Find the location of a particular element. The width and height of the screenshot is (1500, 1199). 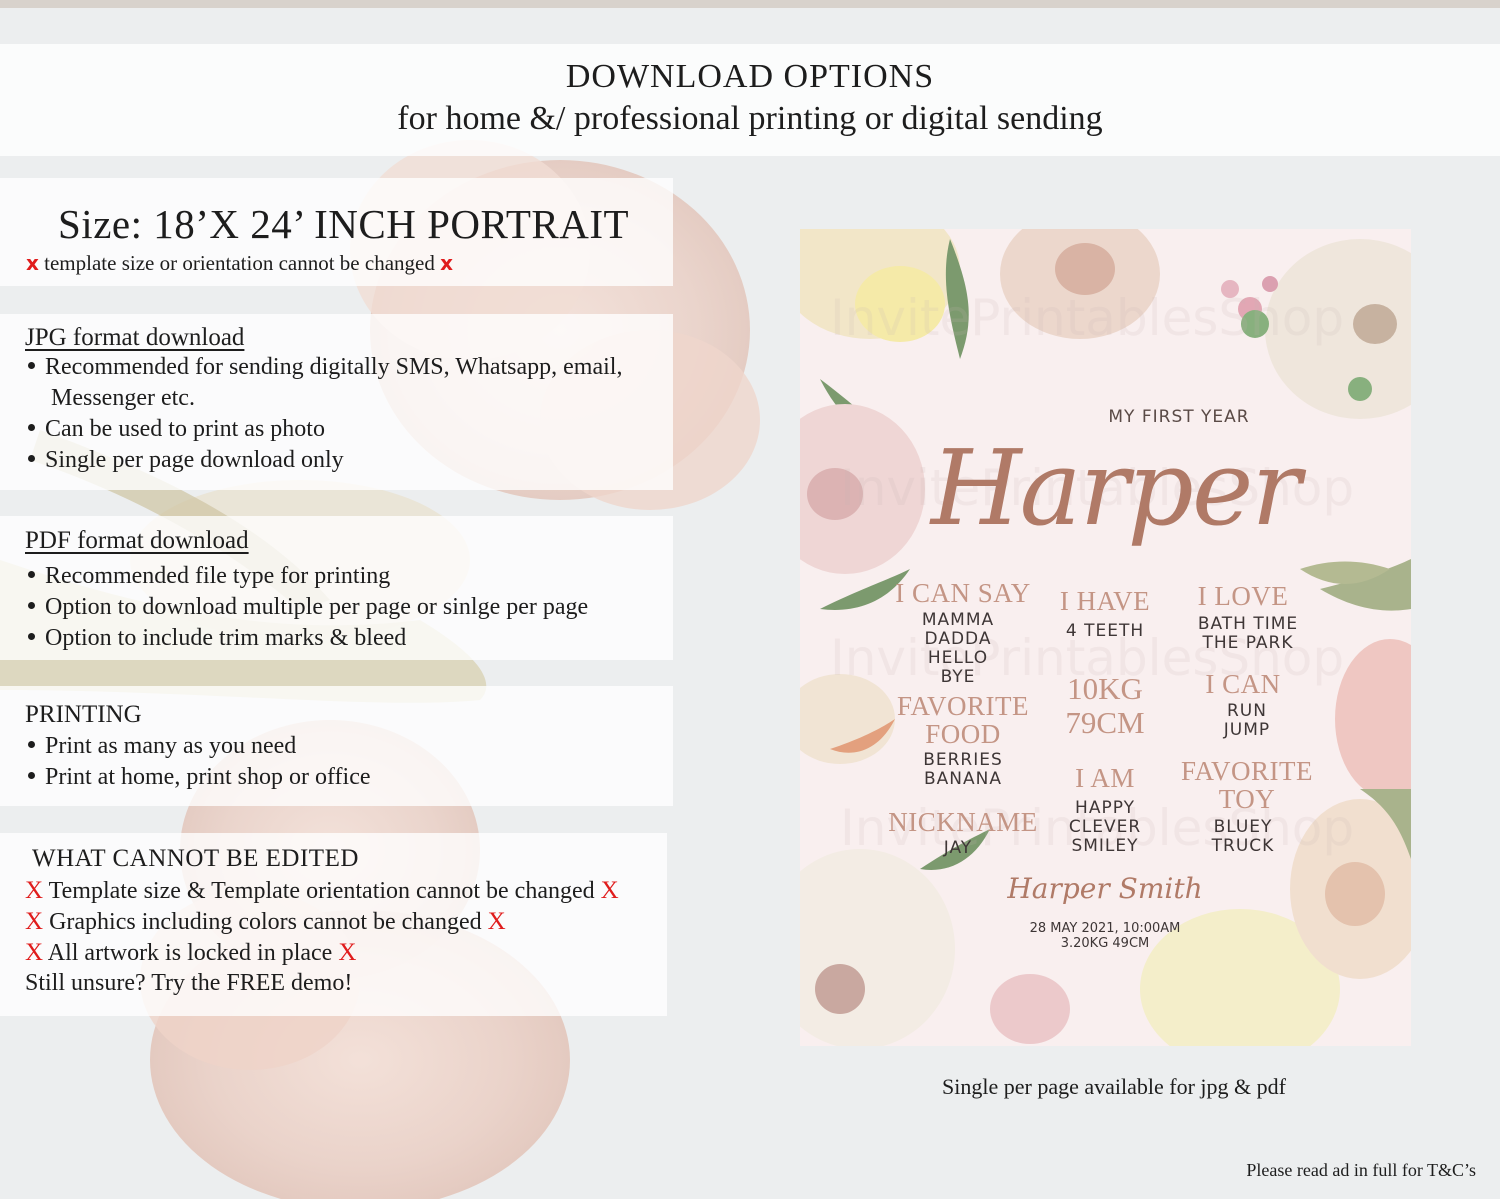

list-item-text: Option to include trim marks & bleed is located at coordinates (226, 638).